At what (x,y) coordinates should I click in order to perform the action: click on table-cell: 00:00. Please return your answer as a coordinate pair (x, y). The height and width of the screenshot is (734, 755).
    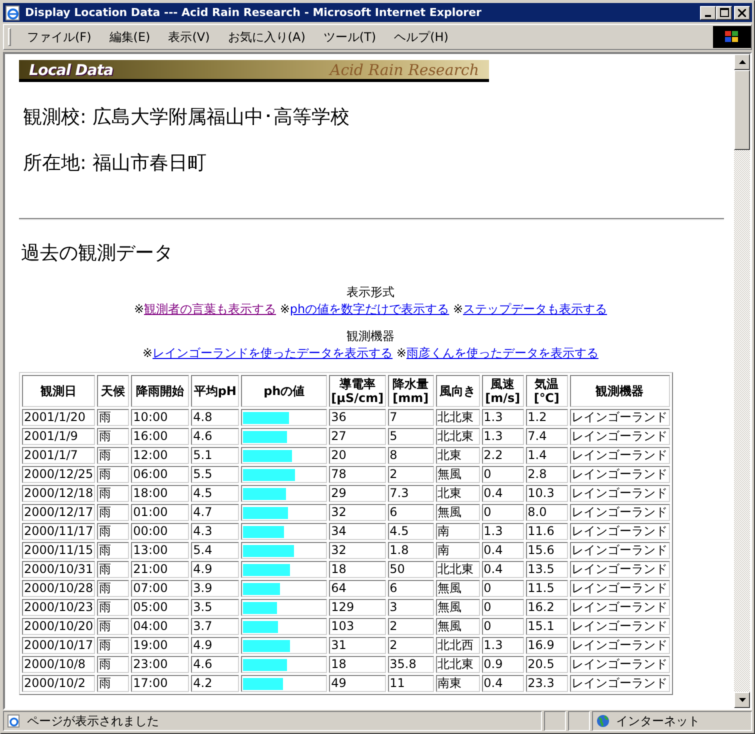
    Looking at the image, I should click on (160, 531).